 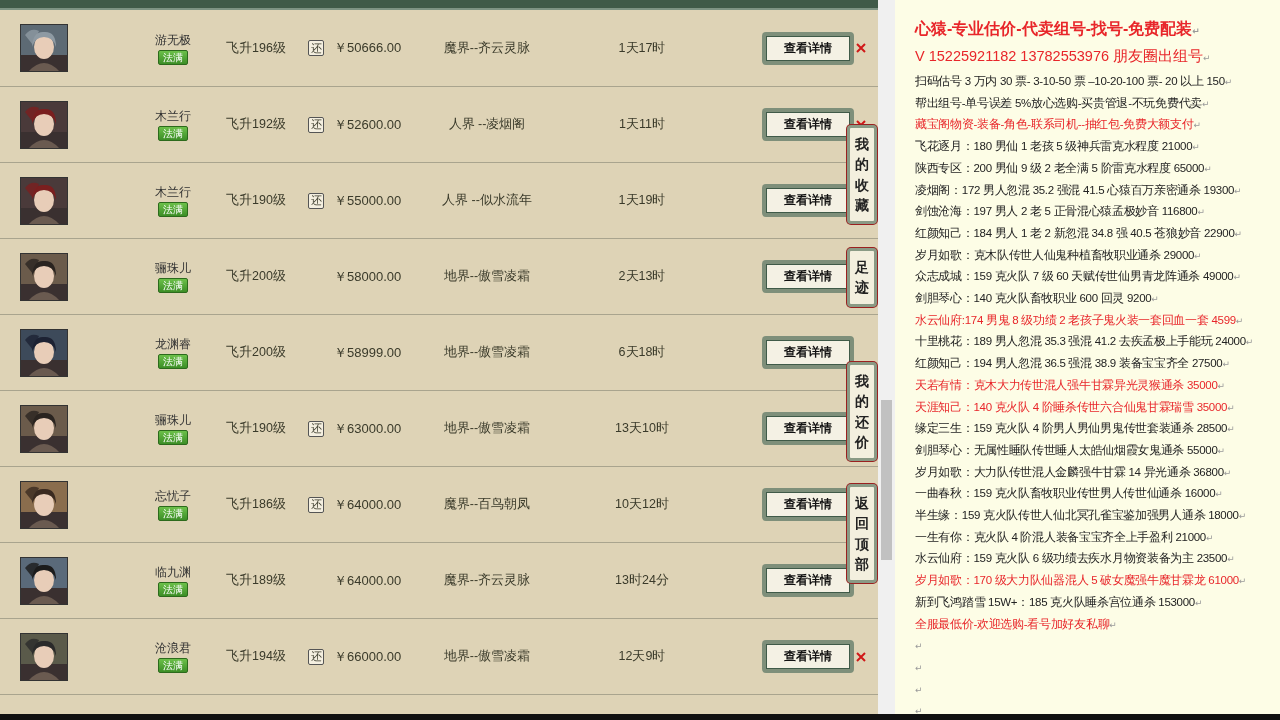 I want to click on note-text: 全服最低价-欢迎选购-看号加好友私聊, so click(x=1012, y=623).